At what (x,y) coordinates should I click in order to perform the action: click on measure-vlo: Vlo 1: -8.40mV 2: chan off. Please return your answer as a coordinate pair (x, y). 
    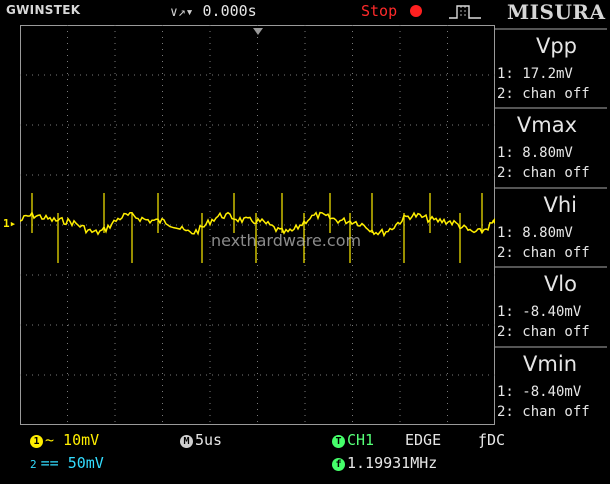
    Looking at the image, I should click on (551, 306).